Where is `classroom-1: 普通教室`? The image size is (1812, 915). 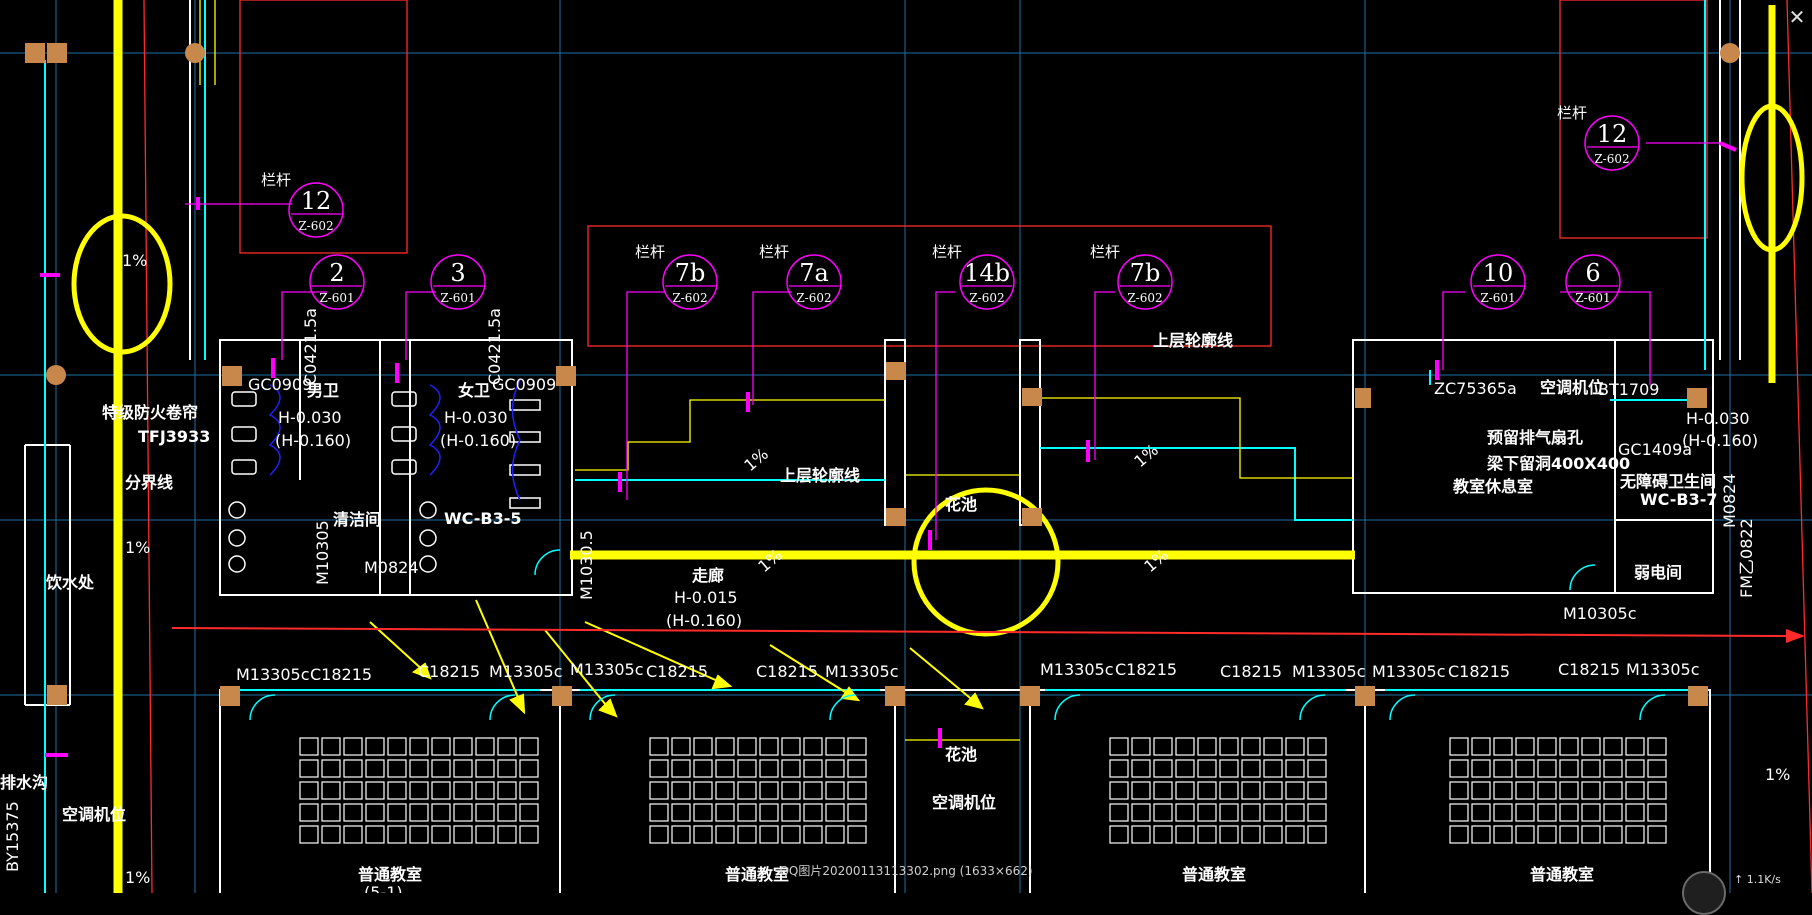
classroom-1: 普通教室 is located at coordinates (390, 874).